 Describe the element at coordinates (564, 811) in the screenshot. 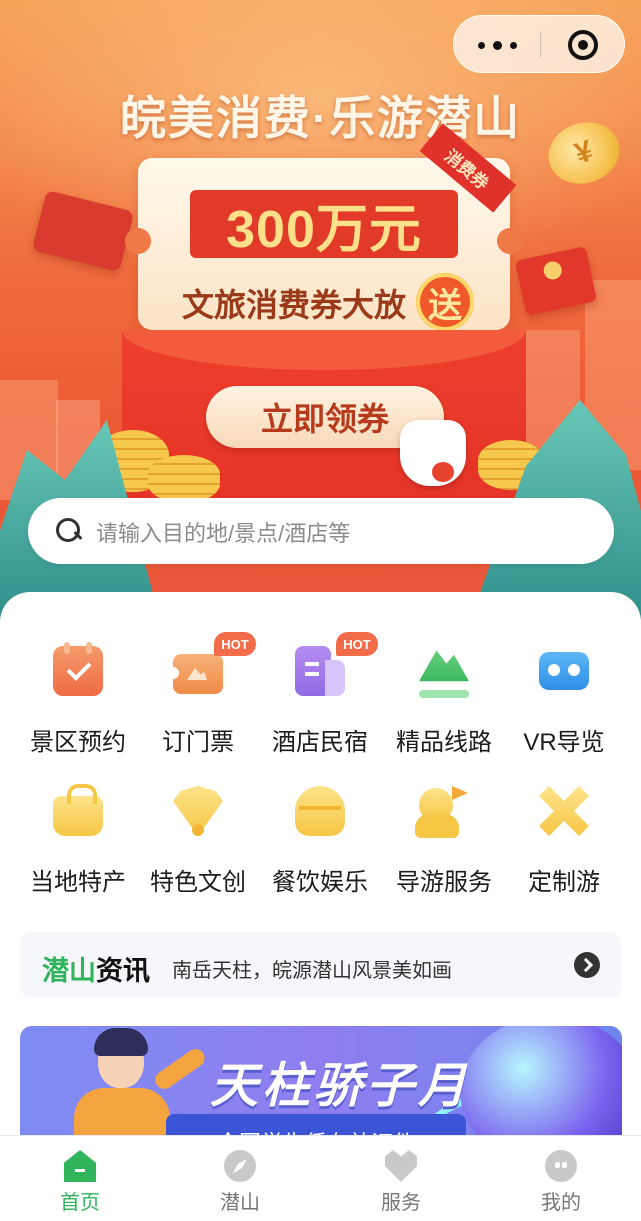

I see `custom-tour-icon` at that location.